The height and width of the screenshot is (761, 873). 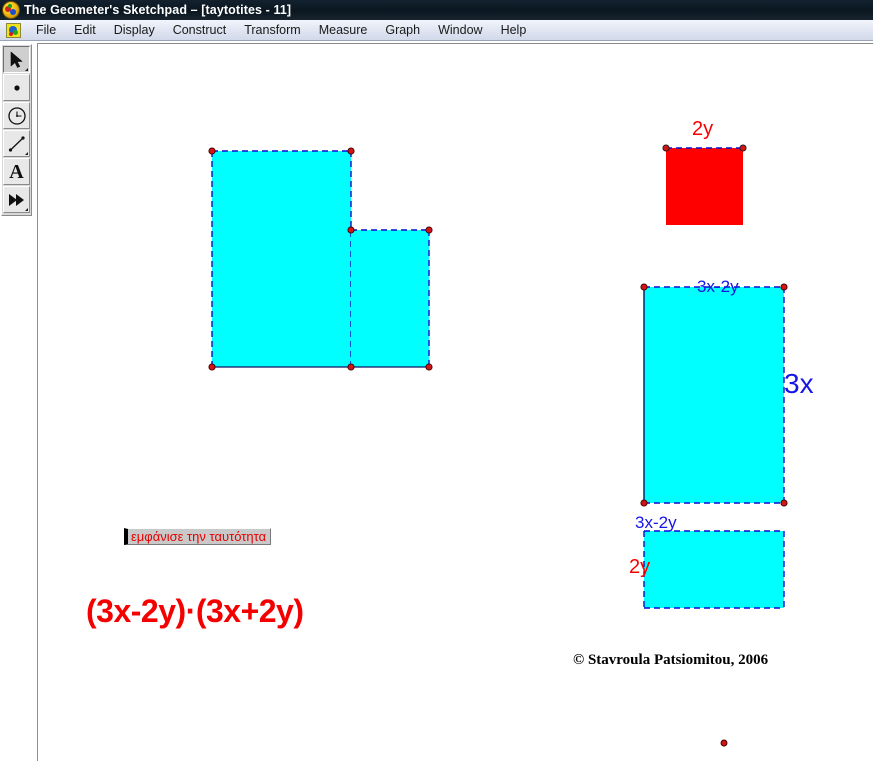 What do you see at coordinates (460, 30) in the screenshot?
I see `menu-item-window: Window` at bounding box center [460, 30].